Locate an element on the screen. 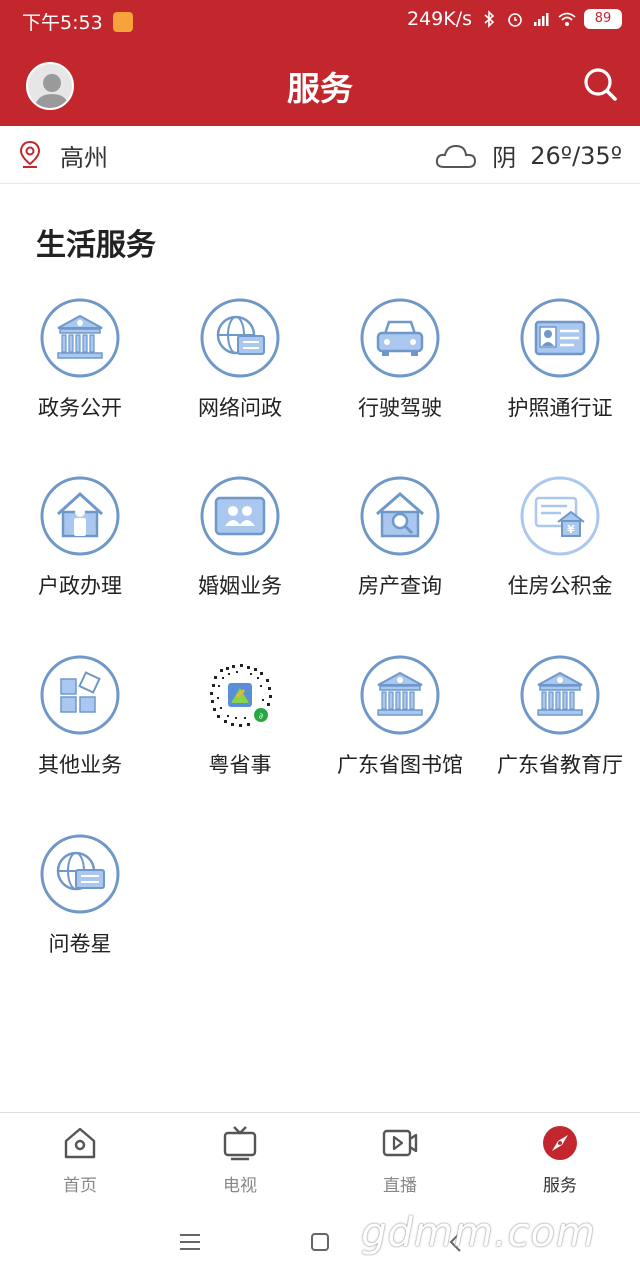 The height and width of the screenshot is (1280, 640). car-icon is located at coordinates (400, 338).